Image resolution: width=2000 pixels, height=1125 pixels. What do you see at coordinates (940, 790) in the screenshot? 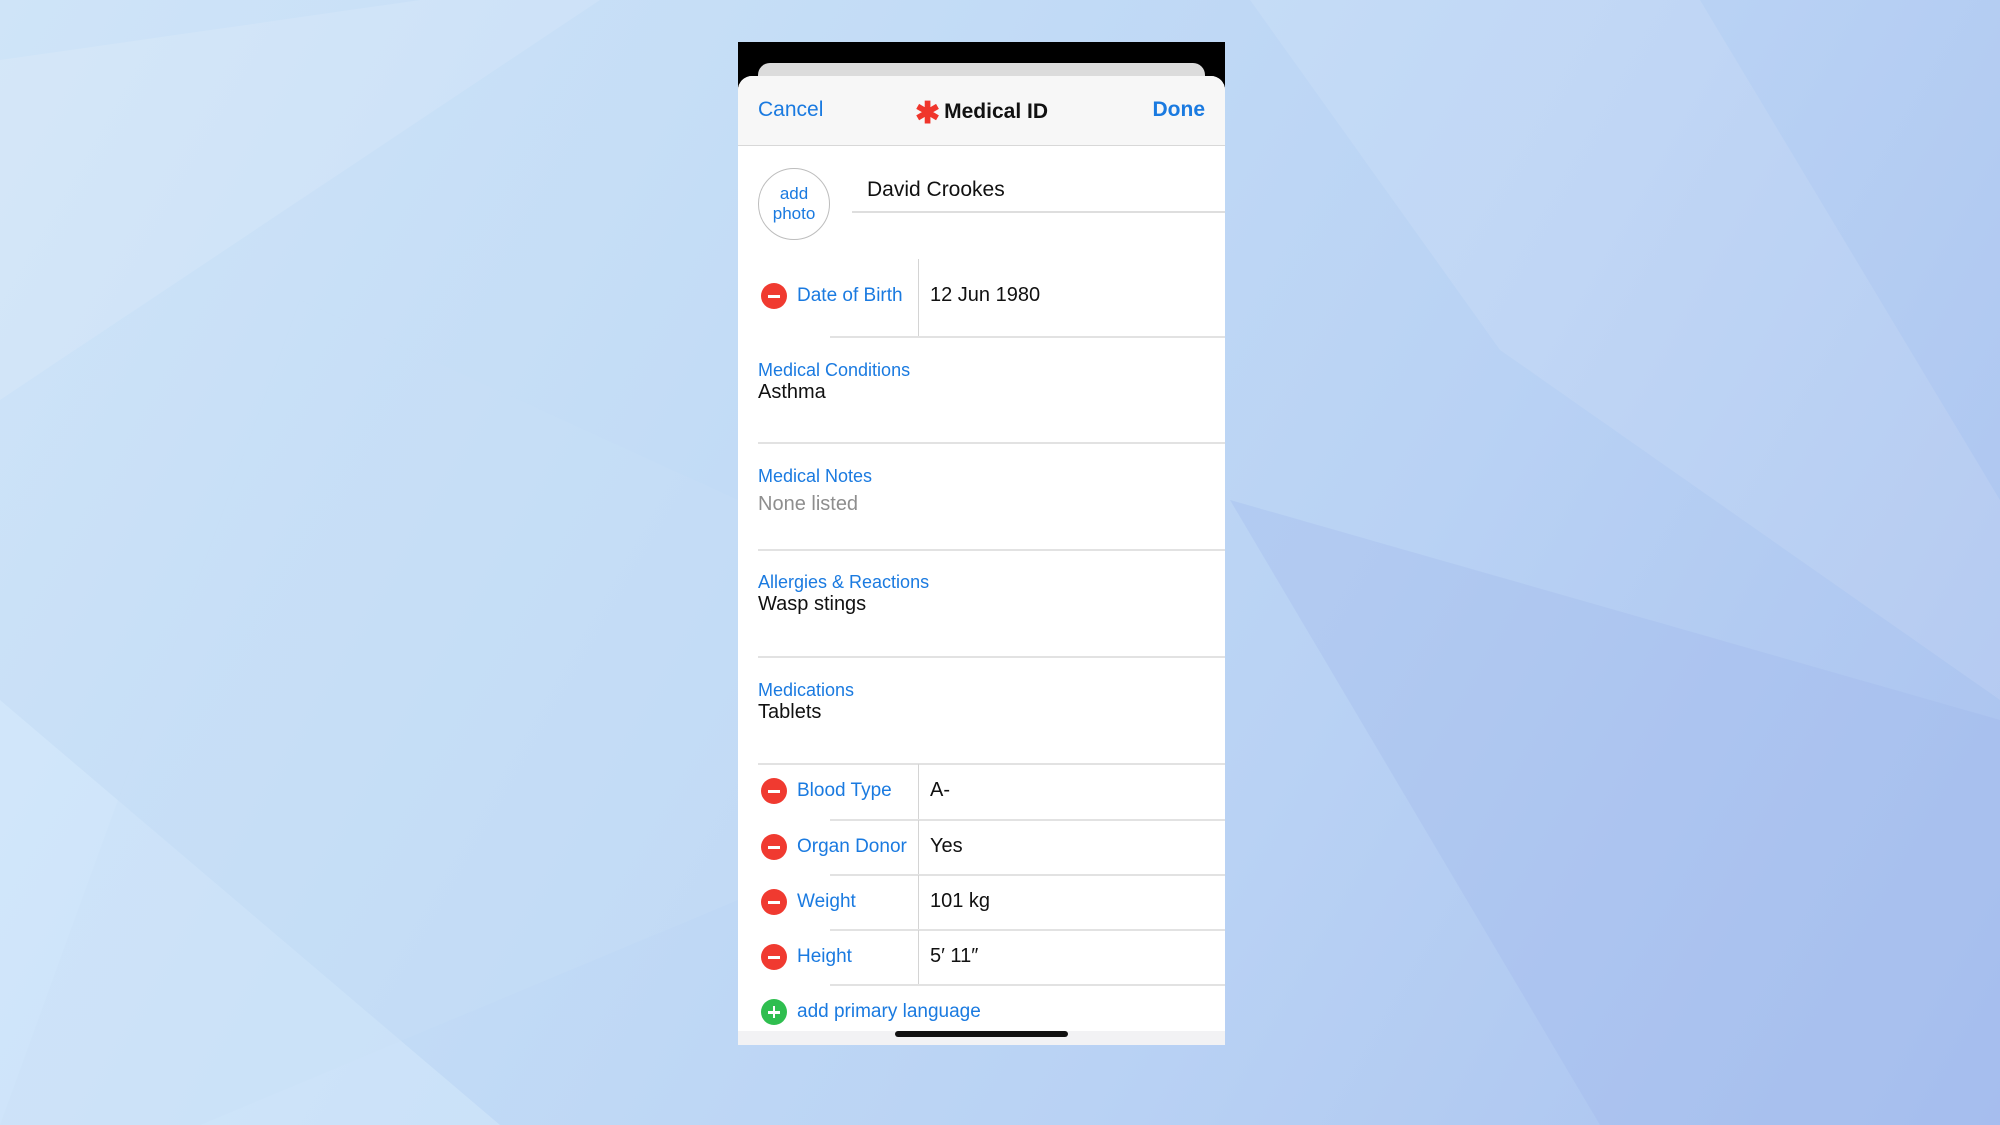
I see `field-value: A-` at bounding box center [940, 790].